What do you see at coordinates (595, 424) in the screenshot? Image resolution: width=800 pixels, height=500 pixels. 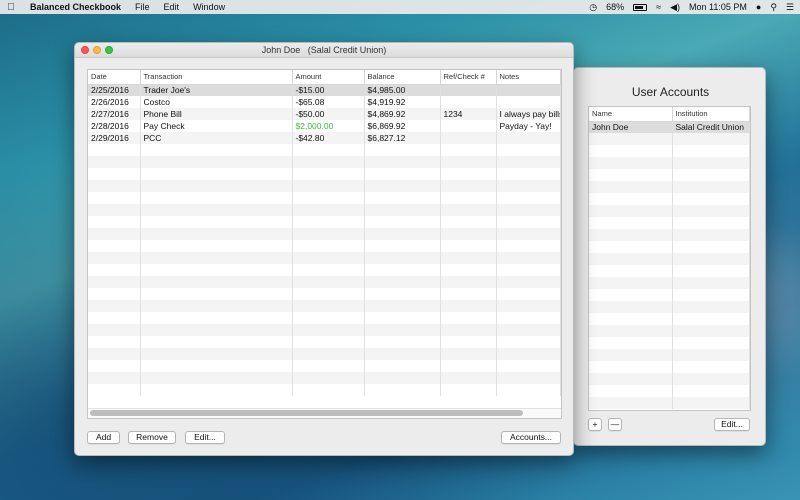 I see `add-account-button: +` at bounding box center [595, 424].